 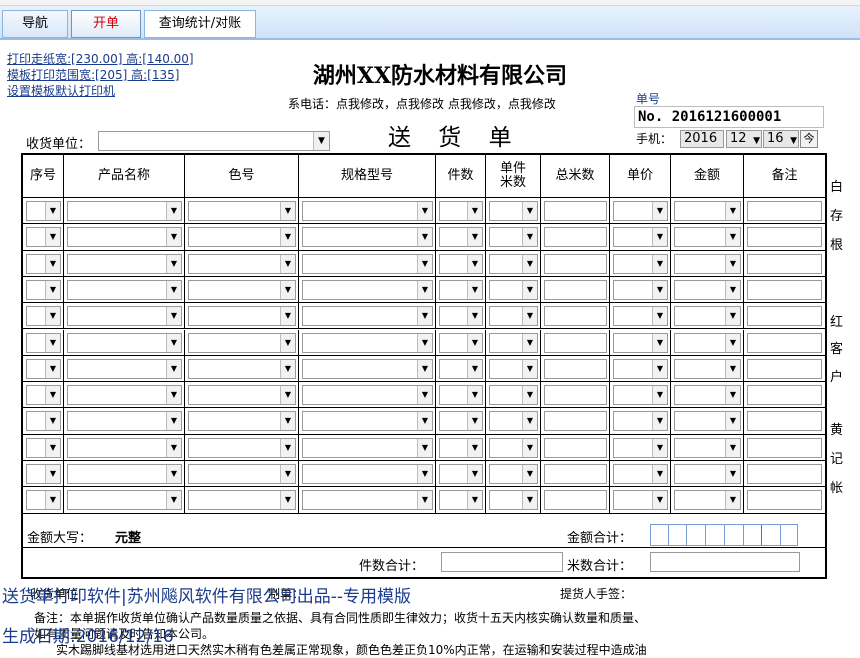 I want to click on today-button: 今, so click(x=809, y=139).